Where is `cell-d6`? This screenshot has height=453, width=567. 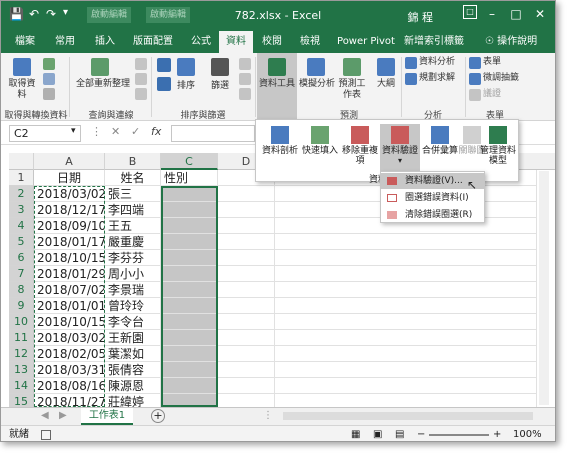
cell-d6 is located at coordinates (246, 258).